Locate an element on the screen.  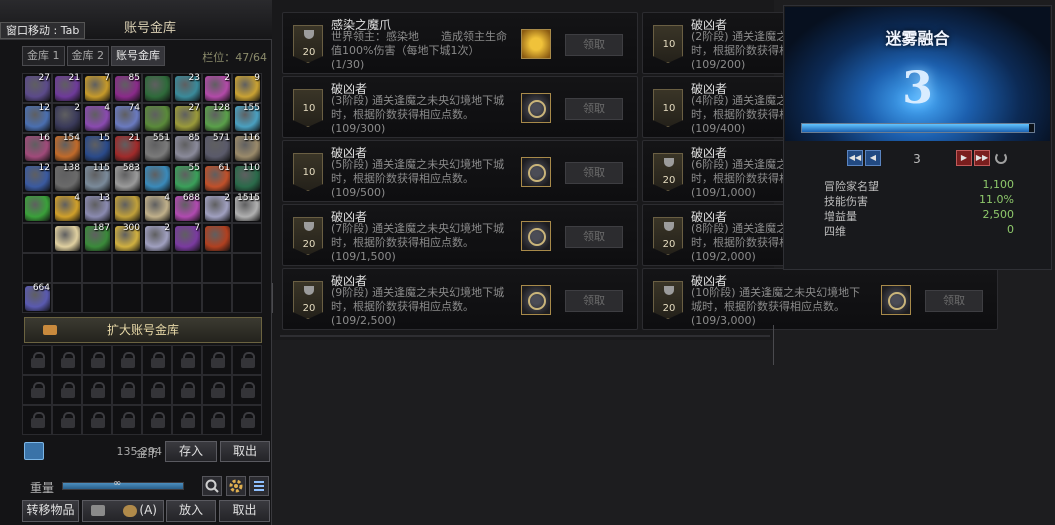
storage-slot: 16 is located at coordinates (37, 148).